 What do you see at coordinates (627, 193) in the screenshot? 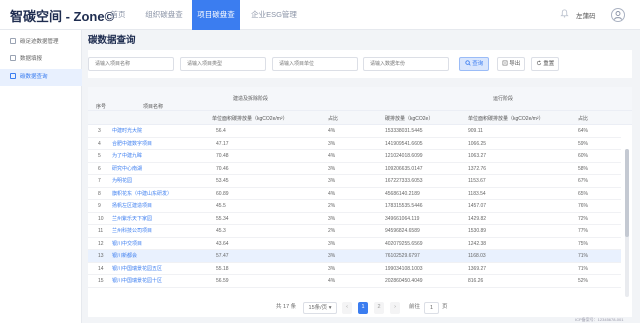
I see `scrollbar-thumb` at bounding box center [627, 193].